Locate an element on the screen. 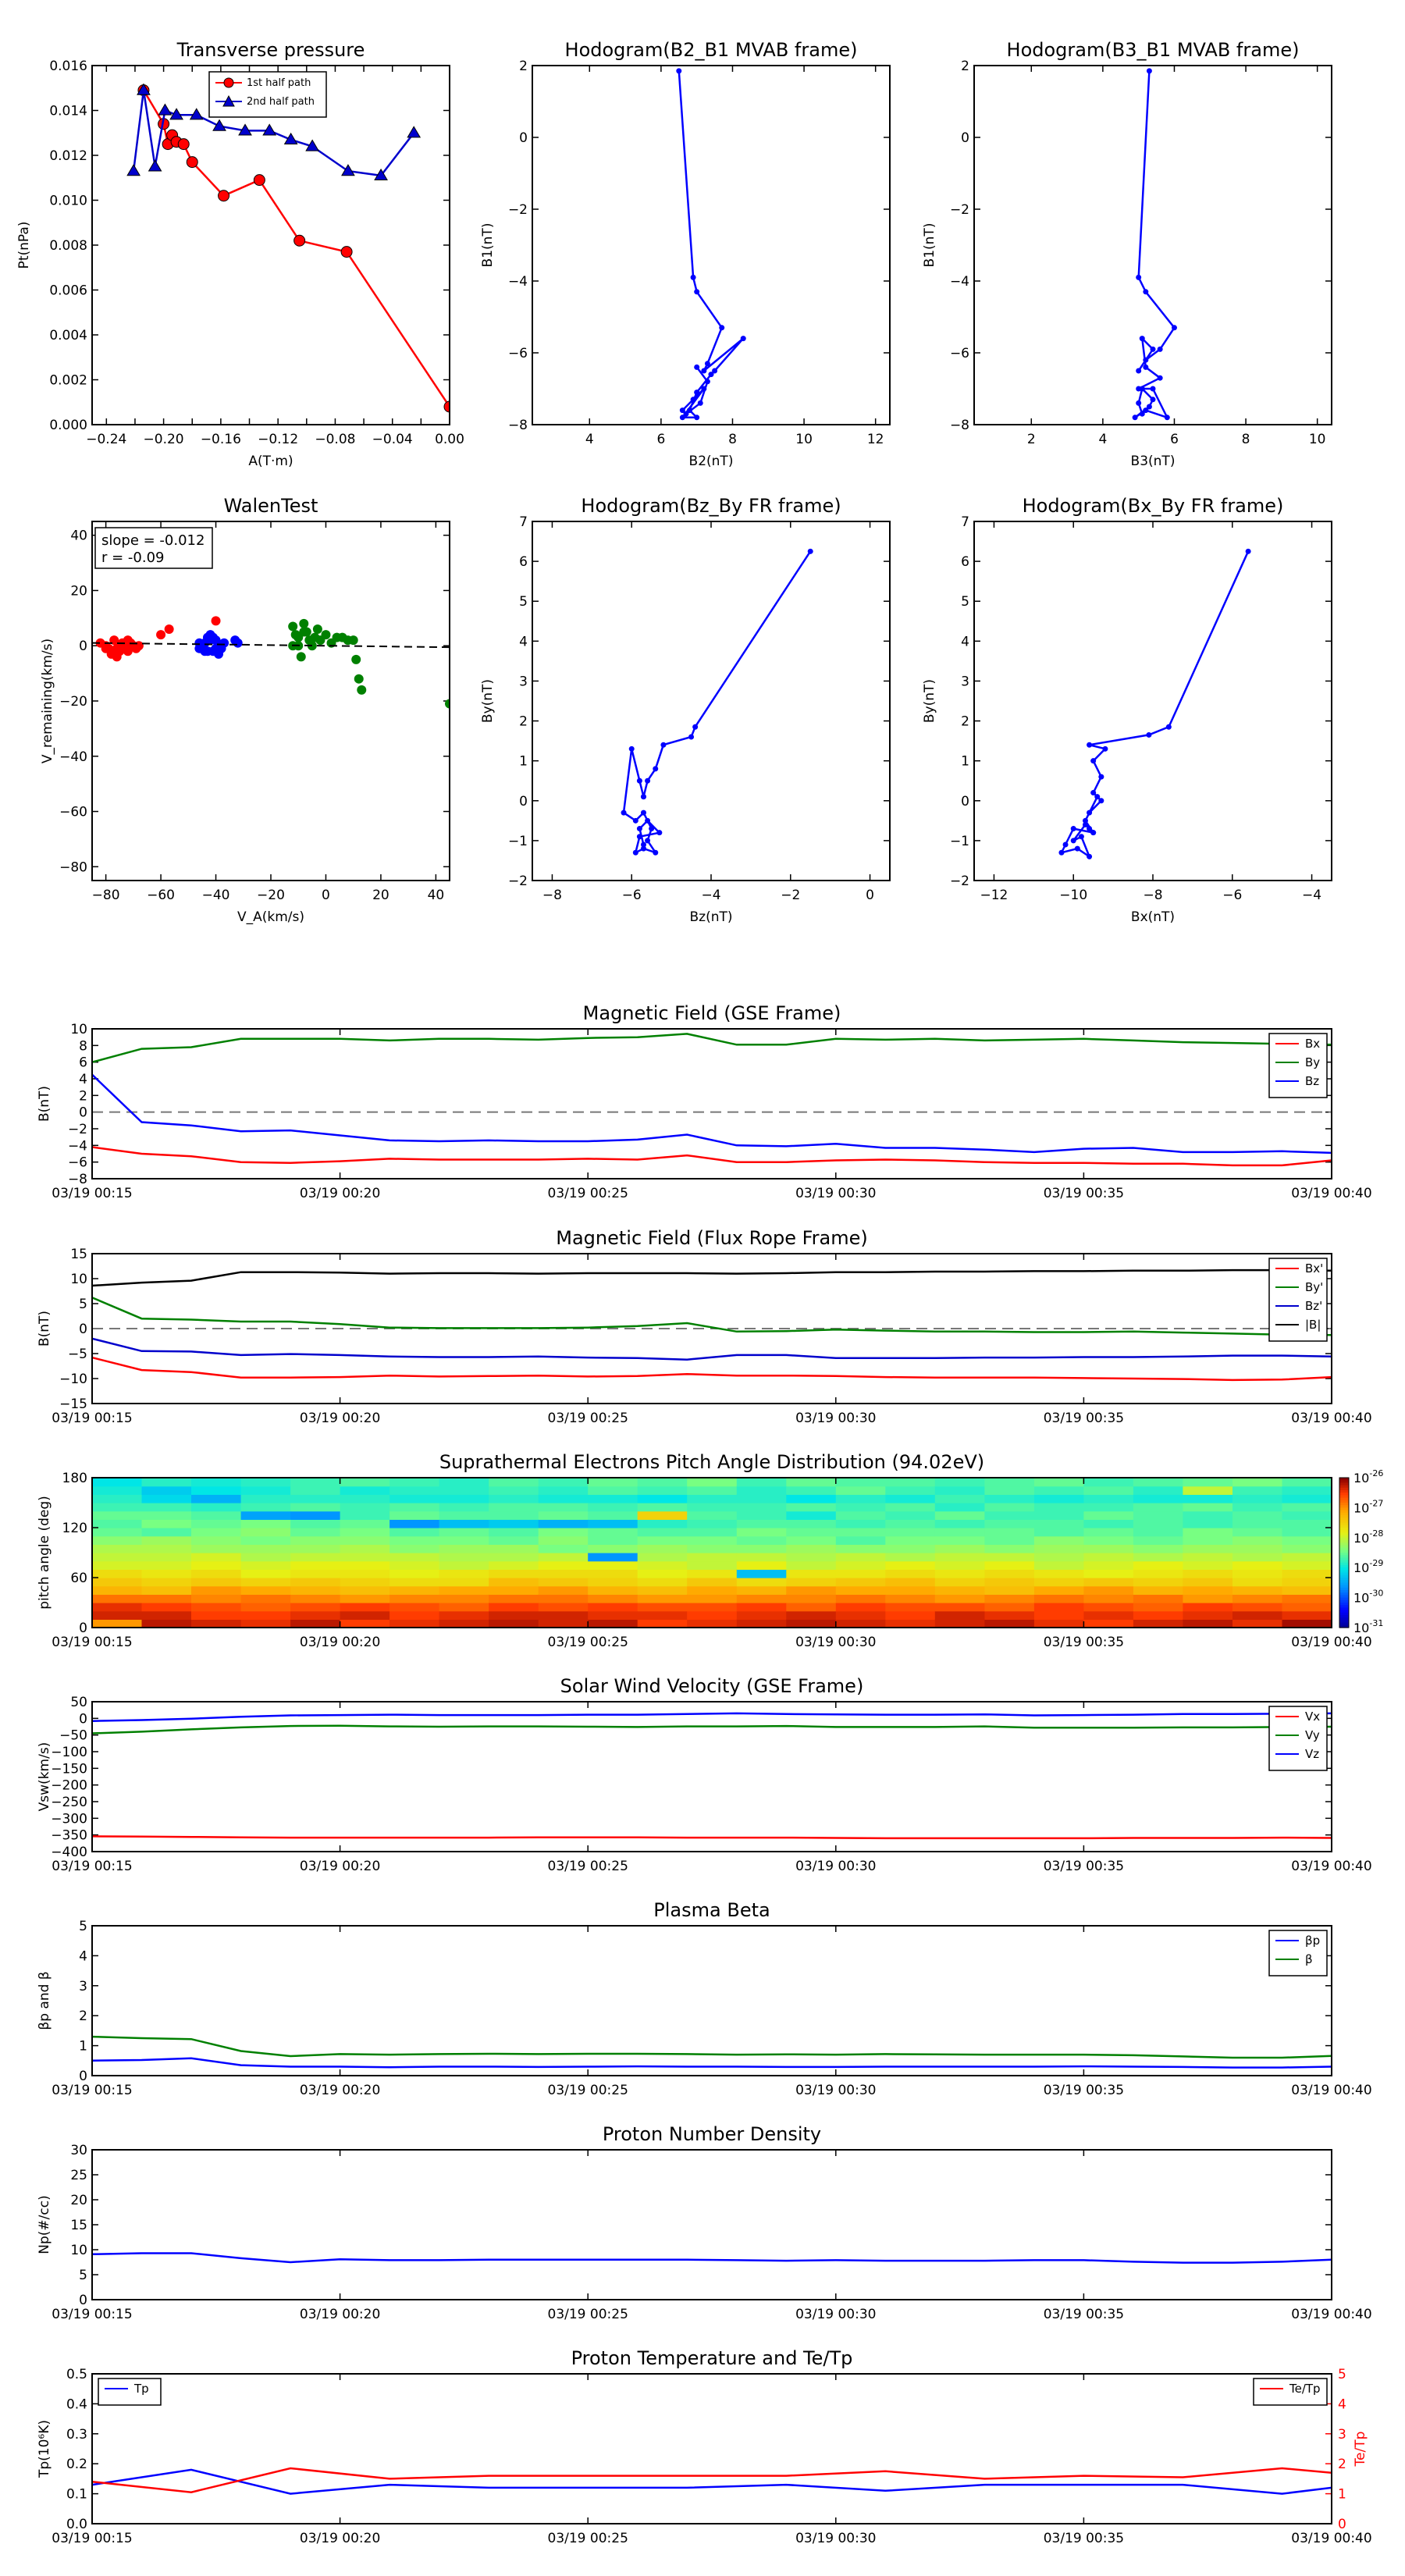 The image size is (1405, 2576). hodogram_b3_b1-xlabel: B3(nT) is located at coordinates (1153, 461).